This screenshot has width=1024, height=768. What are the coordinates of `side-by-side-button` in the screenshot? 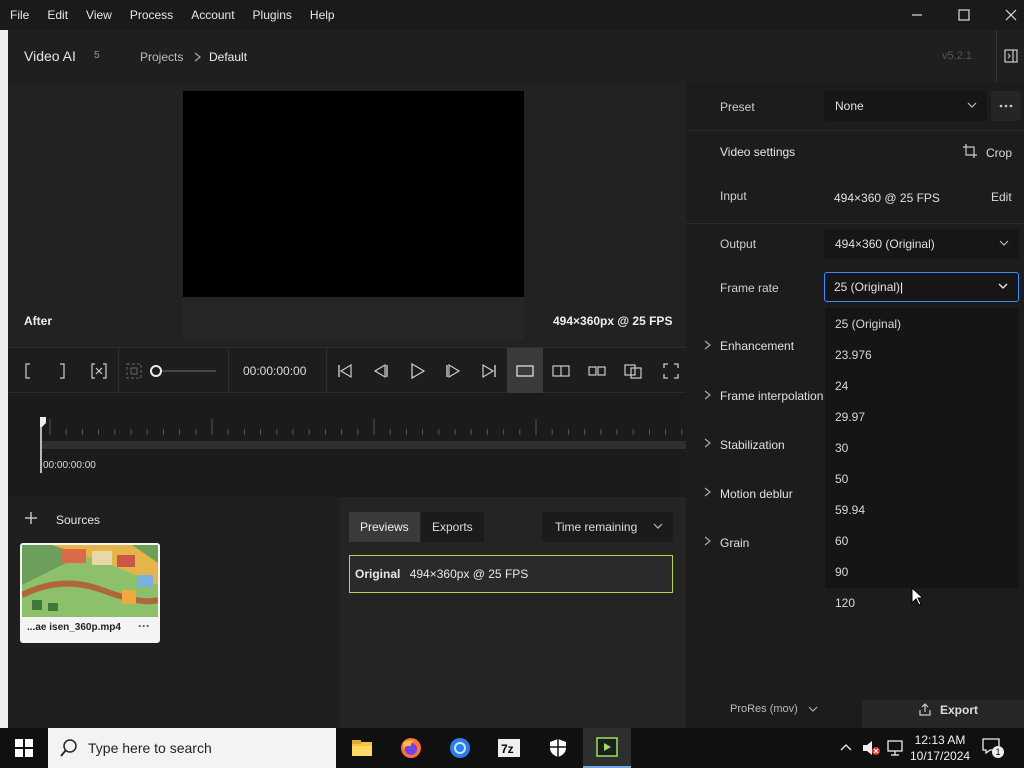 It's located at (597, 371).